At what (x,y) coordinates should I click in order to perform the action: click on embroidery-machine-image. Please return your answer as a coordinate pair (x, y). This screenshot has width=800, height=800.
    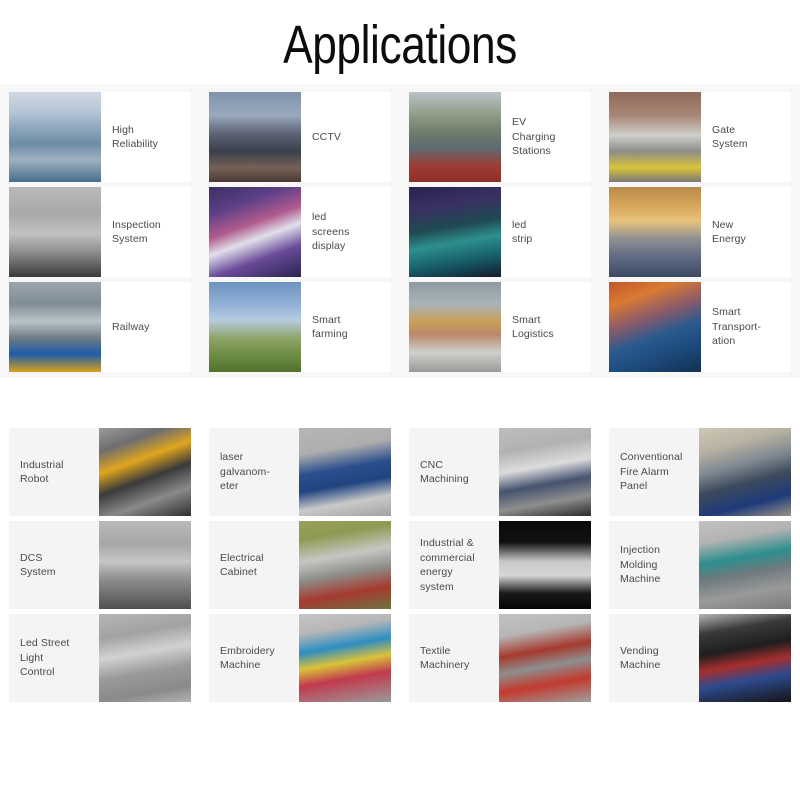
    Looking at the image, I should click on (345, 658).